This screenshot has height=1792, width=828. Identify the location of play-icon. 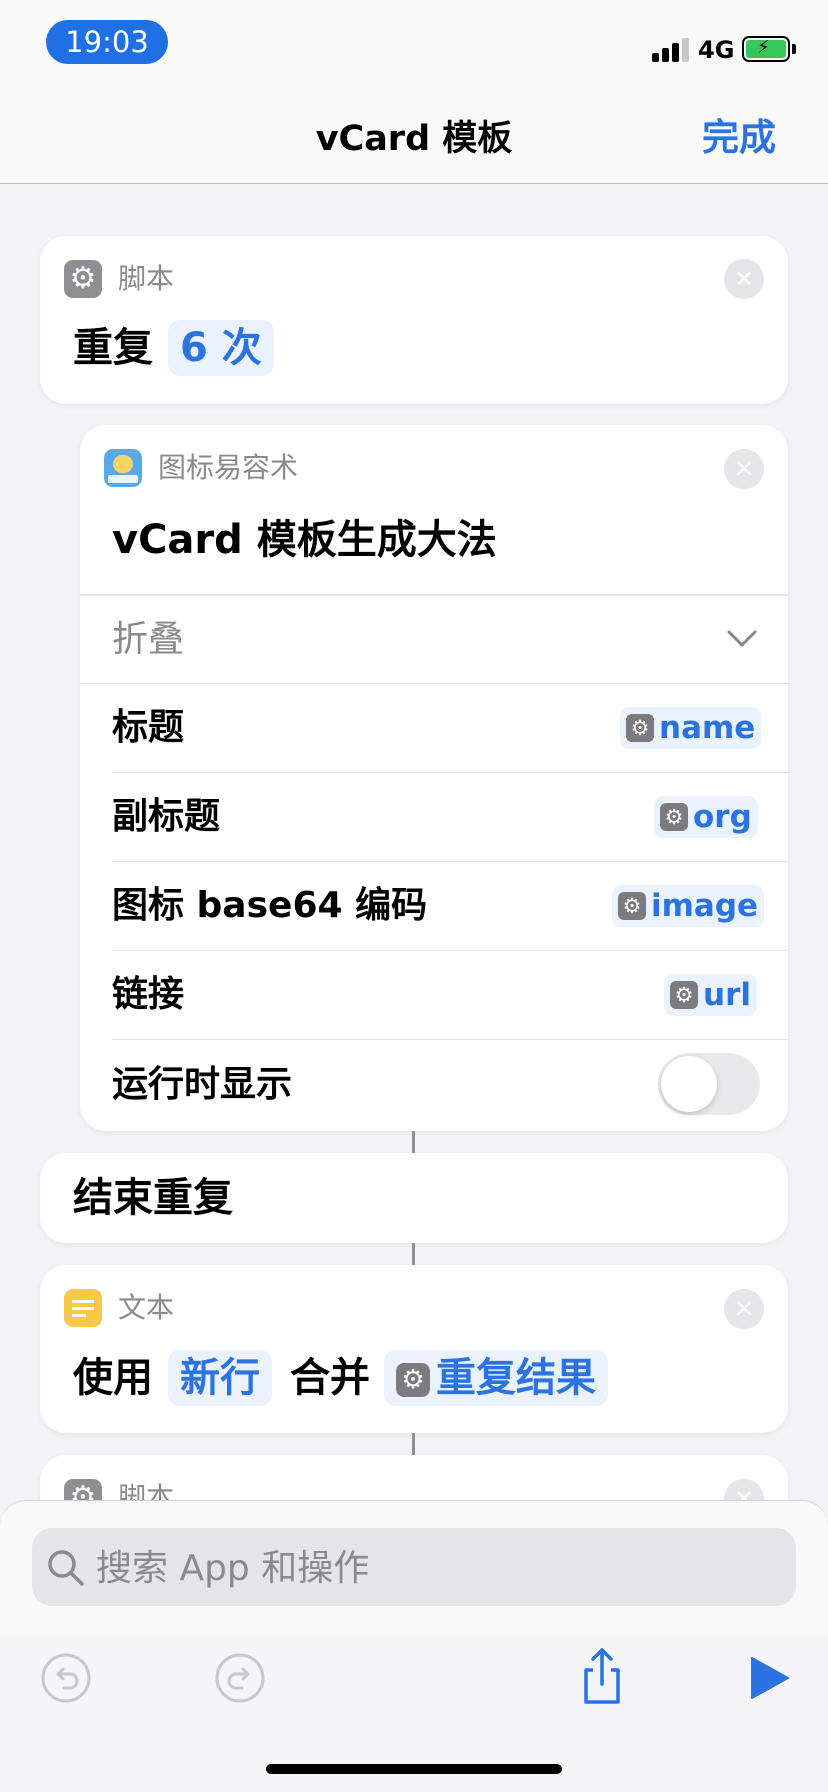
(770, 1678).